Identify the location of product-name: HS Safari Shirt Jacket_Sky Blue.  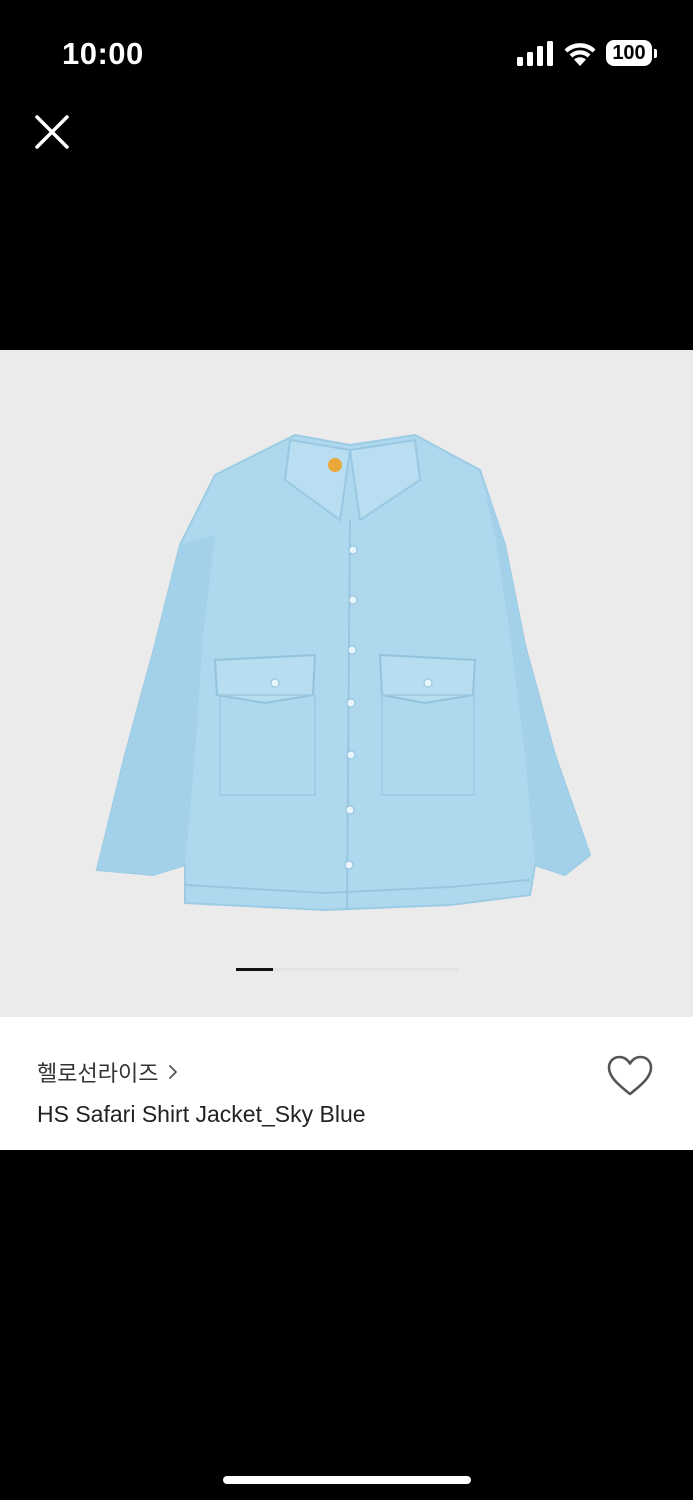
(201, 1114).